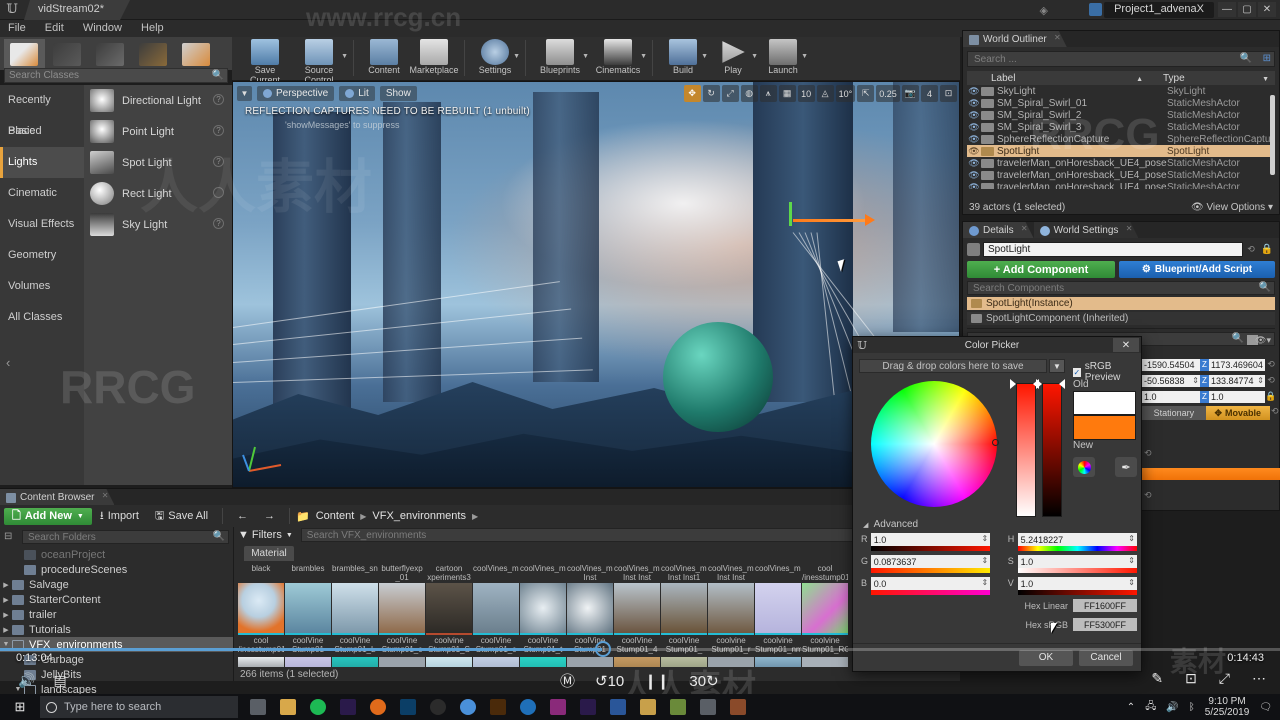  Describe the element at coordinates (1121, 59) in the screenshot. I see `outliner-search-input: Search ... 🔍 ⊞` at that location.